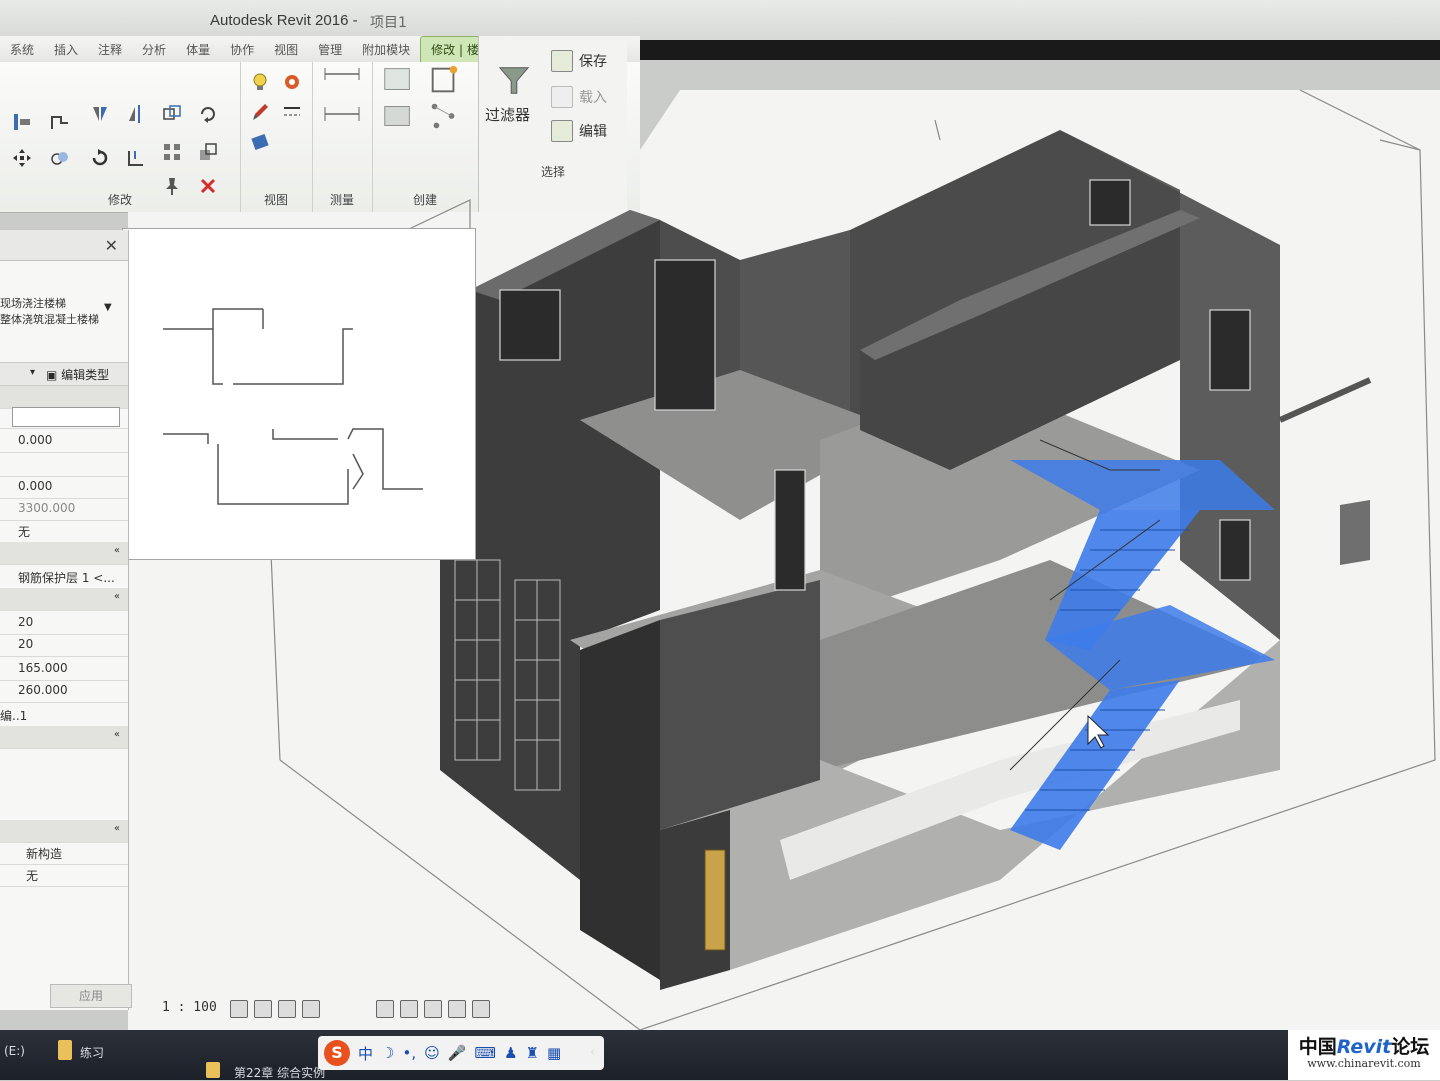 The image size is (1440, 1081). I want to click on prop-row-base-offset: 0.000, so click(64, 441).